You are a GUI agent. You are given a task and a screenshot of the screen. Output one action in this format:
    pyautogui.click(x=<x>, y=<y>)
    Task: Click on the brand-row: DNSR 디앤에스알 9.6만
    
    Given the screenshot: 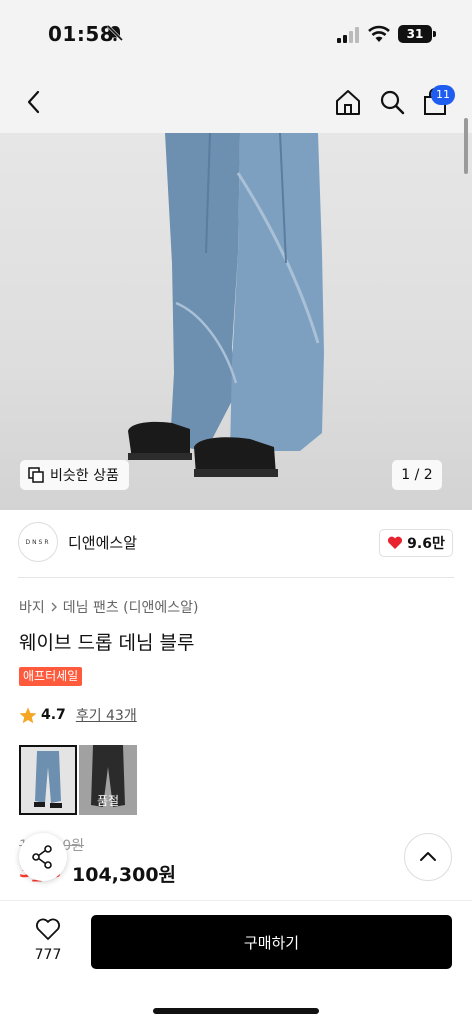 What is the action you would take?
    pyautogui.click(x=236, y=543)
    